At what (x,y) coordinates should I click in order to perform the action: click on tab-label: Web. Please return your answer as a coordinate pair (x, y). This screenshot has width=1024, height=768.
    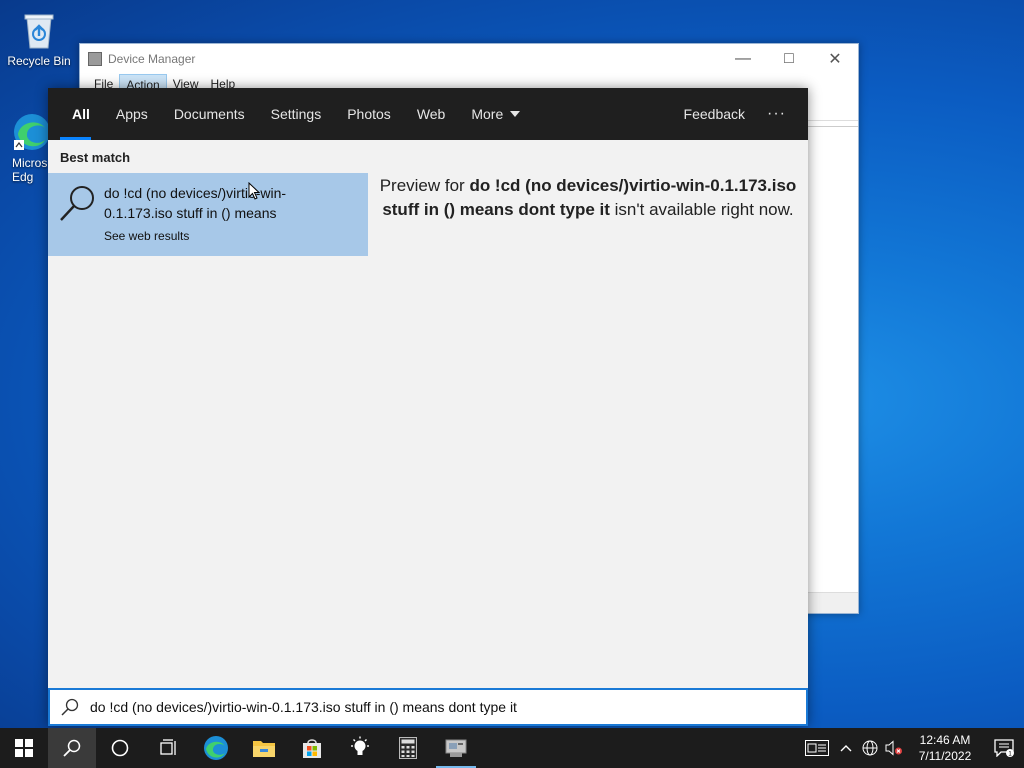
    Looking at the image, I should click on (431, 114).